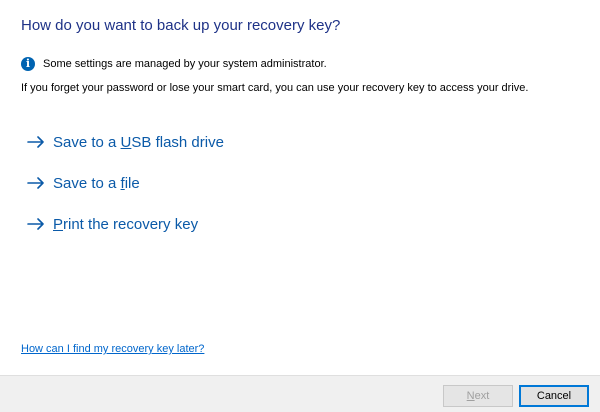  Describe the element at coordinates (554, 396) in the screenshot. I see `cancel-button: Cancel` at that location.